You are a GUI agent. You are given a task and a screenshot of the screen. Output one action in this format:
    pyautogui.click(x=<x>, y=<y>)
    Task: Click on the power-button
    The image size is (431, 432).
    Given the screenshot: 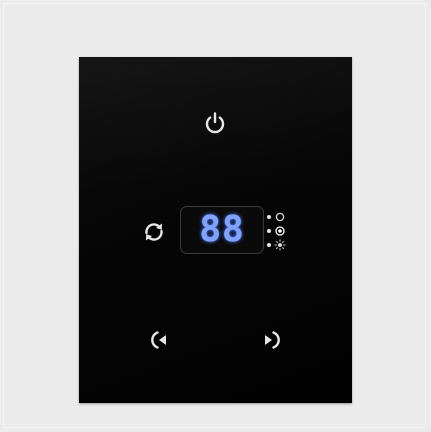 What is the action you would take?
    pyautogui.click(x=215, y=123)
    